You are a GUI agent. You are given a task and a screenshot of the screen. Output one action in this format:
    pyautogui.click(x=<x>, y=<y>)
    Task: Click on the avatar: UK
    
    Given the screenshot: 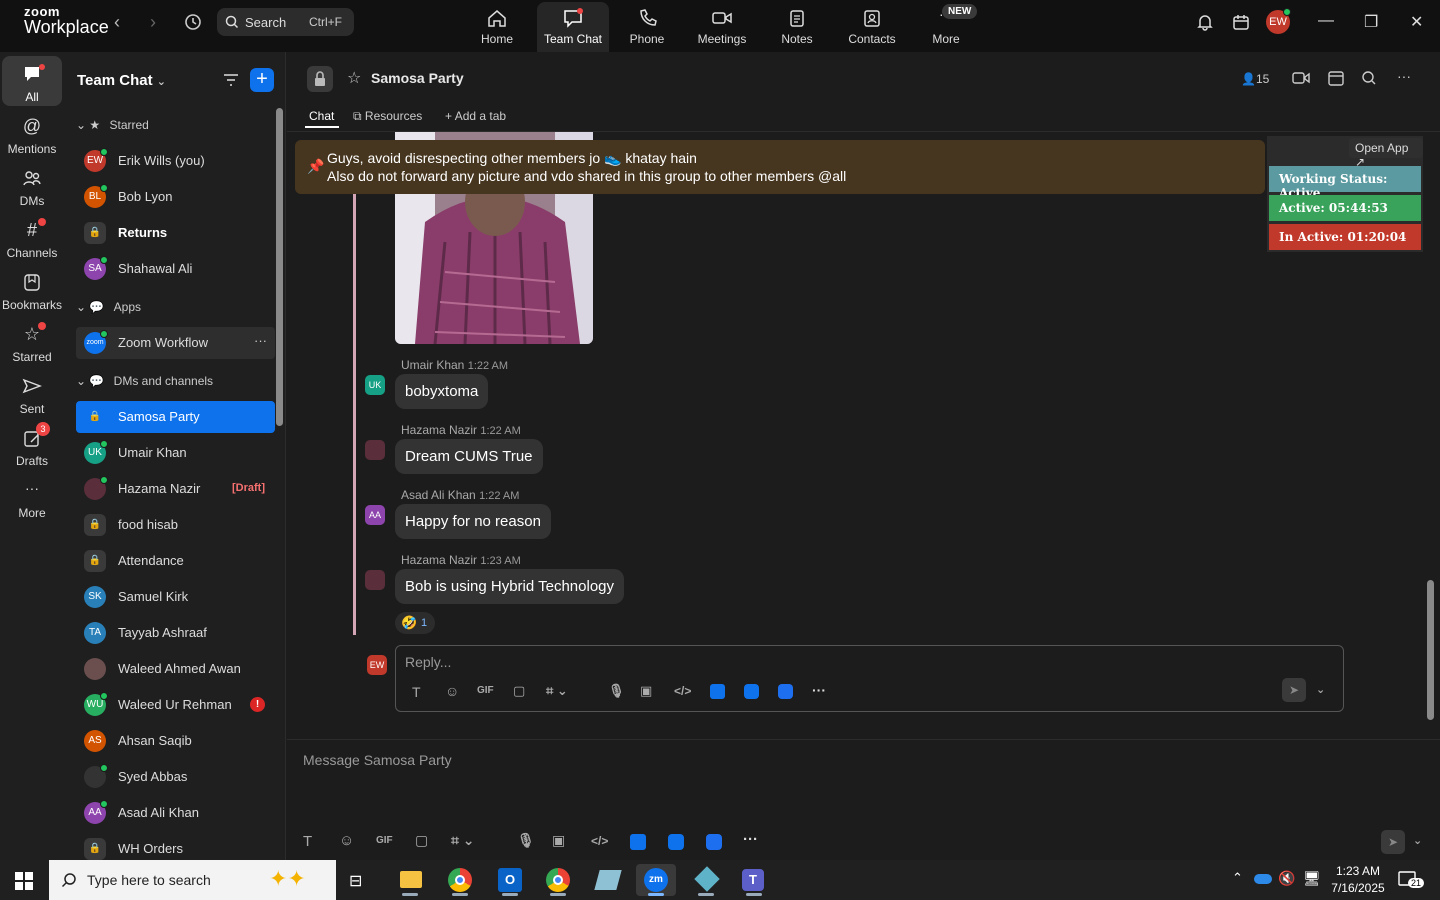 What is the action you would take?
    pyautogui.click(x=375, y=385)
    